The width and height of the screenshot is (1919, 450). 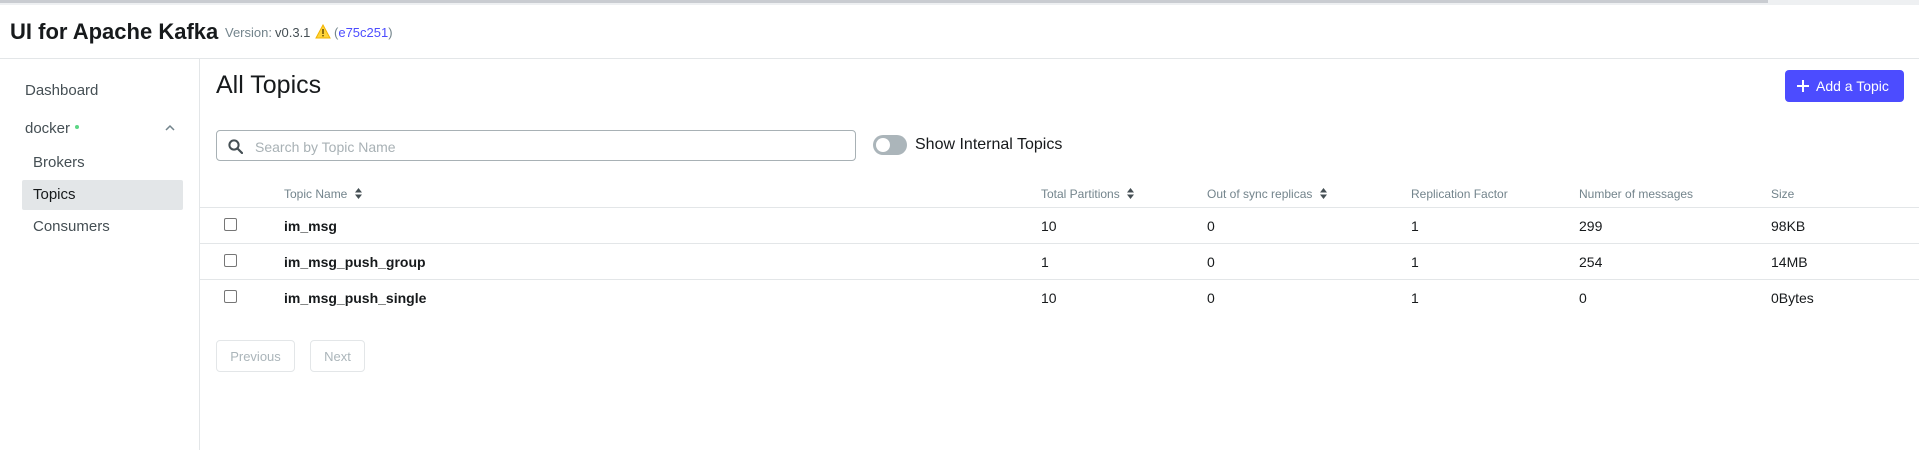 What do you see at coordinates (884, 1) in the screenshot?
I see `browser-progress-bar` at bounding box center [884, 1].